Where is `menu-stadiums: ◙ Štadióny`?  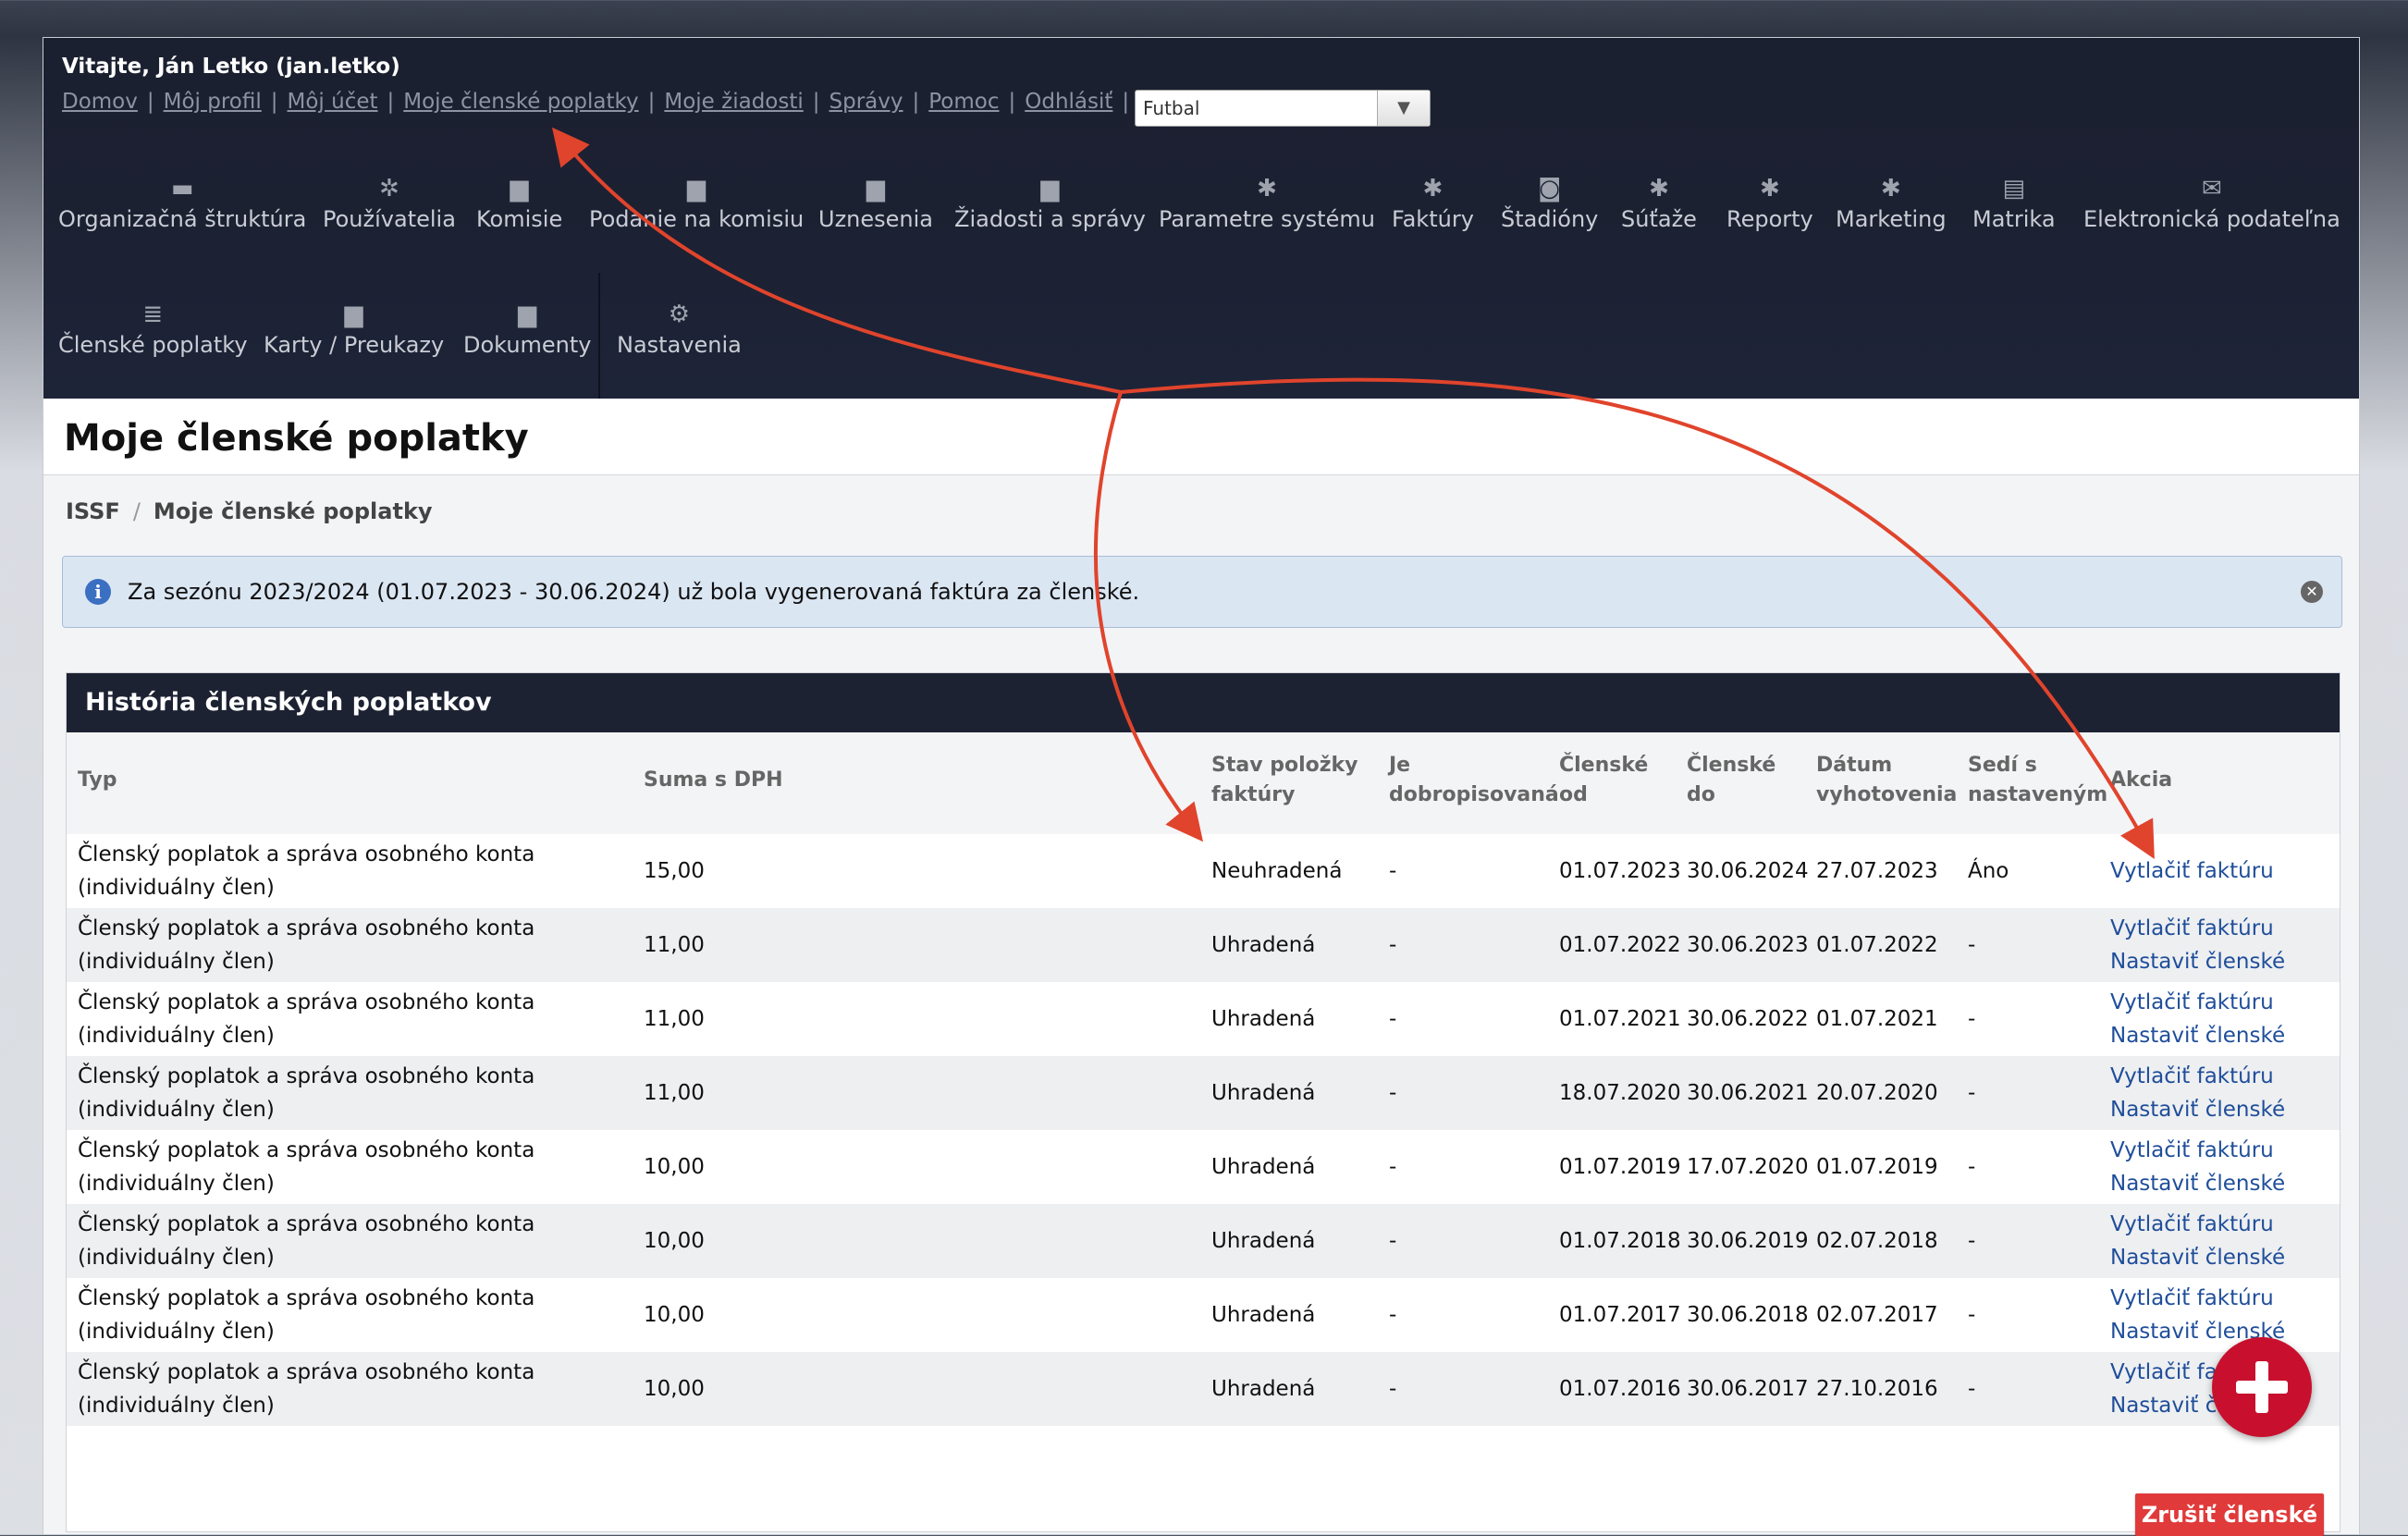
menu-stadiums: ◙ Štadióny is located at coordinates (1549, 204).